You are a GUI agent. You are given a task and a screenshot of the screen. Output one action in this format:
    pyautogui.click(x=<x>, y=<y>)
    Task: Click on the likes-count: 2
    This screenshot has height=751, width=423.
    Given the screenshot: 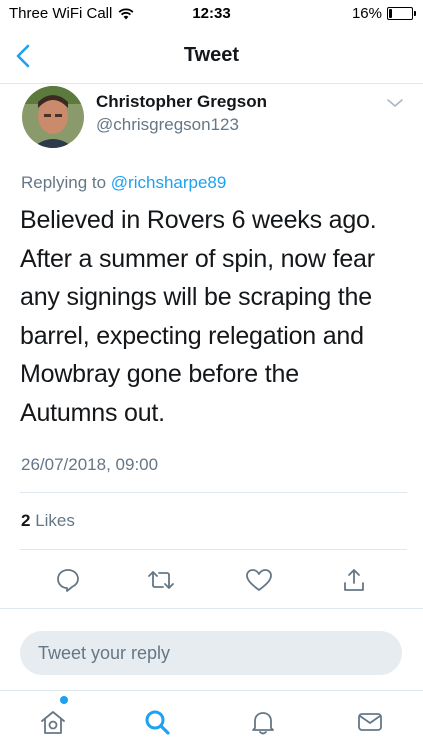 What is the action you would take?
    pyautogui.click(x=26, y=520)
    